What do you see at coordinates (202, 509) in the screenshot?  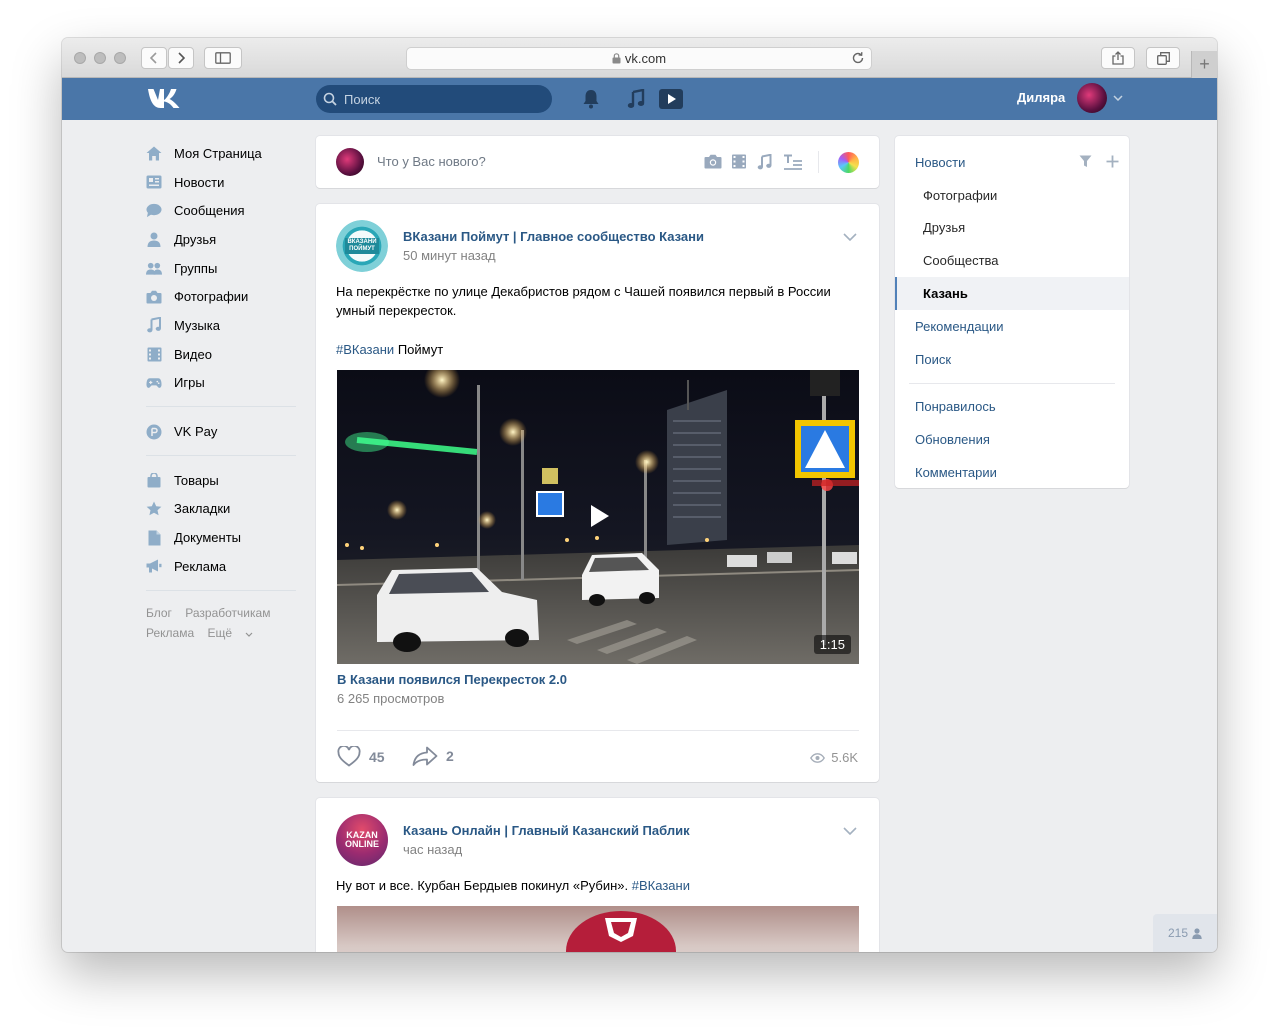 I see `nav-label: Закладки` at bounding box center [202, 509].